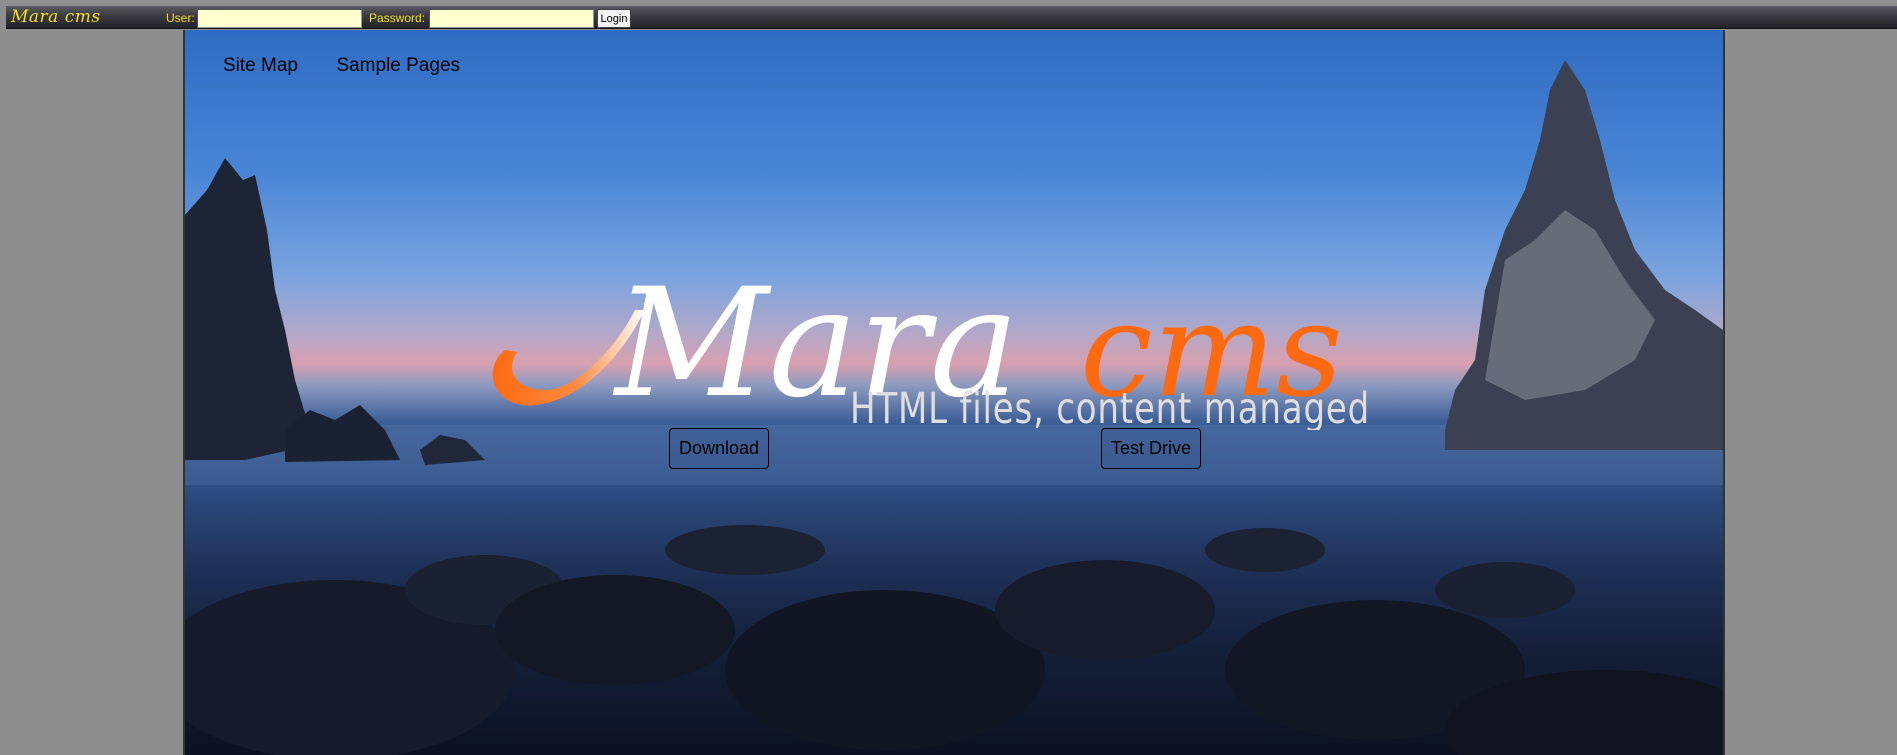  Describe the element at coordinates (614, 18) in the screenshot. I see `login-button: Login` at that location.